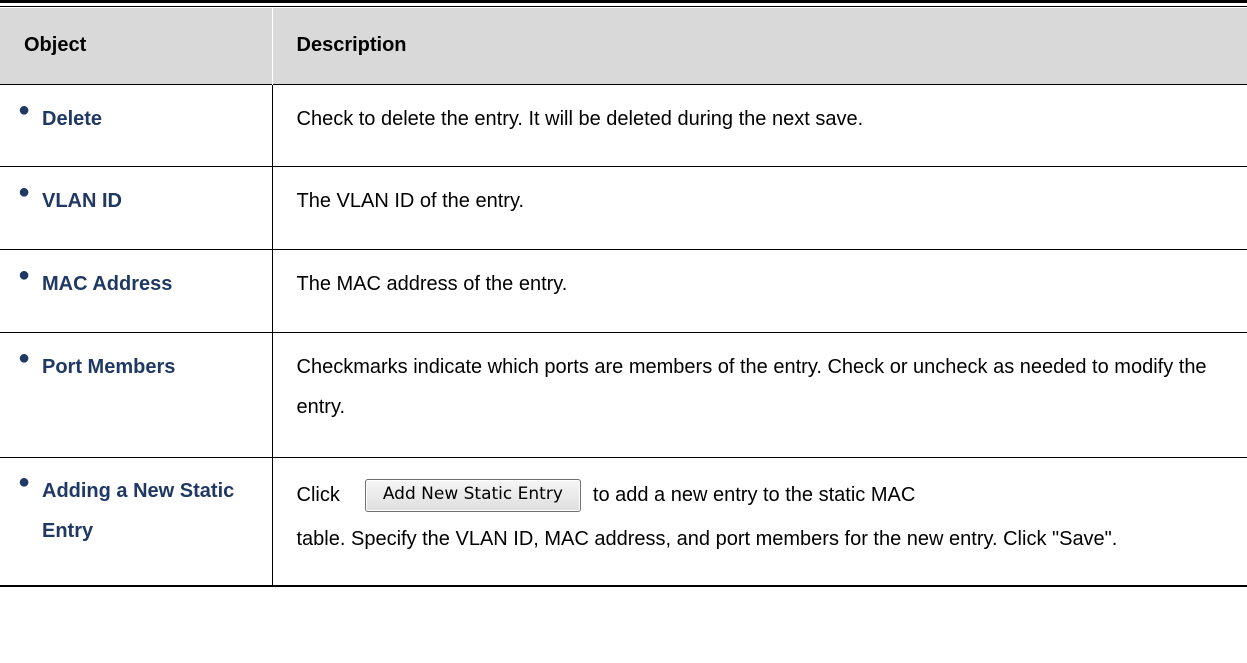  I want to click on object-cell: ● Adding a New Static Entry, so click(136, 522).